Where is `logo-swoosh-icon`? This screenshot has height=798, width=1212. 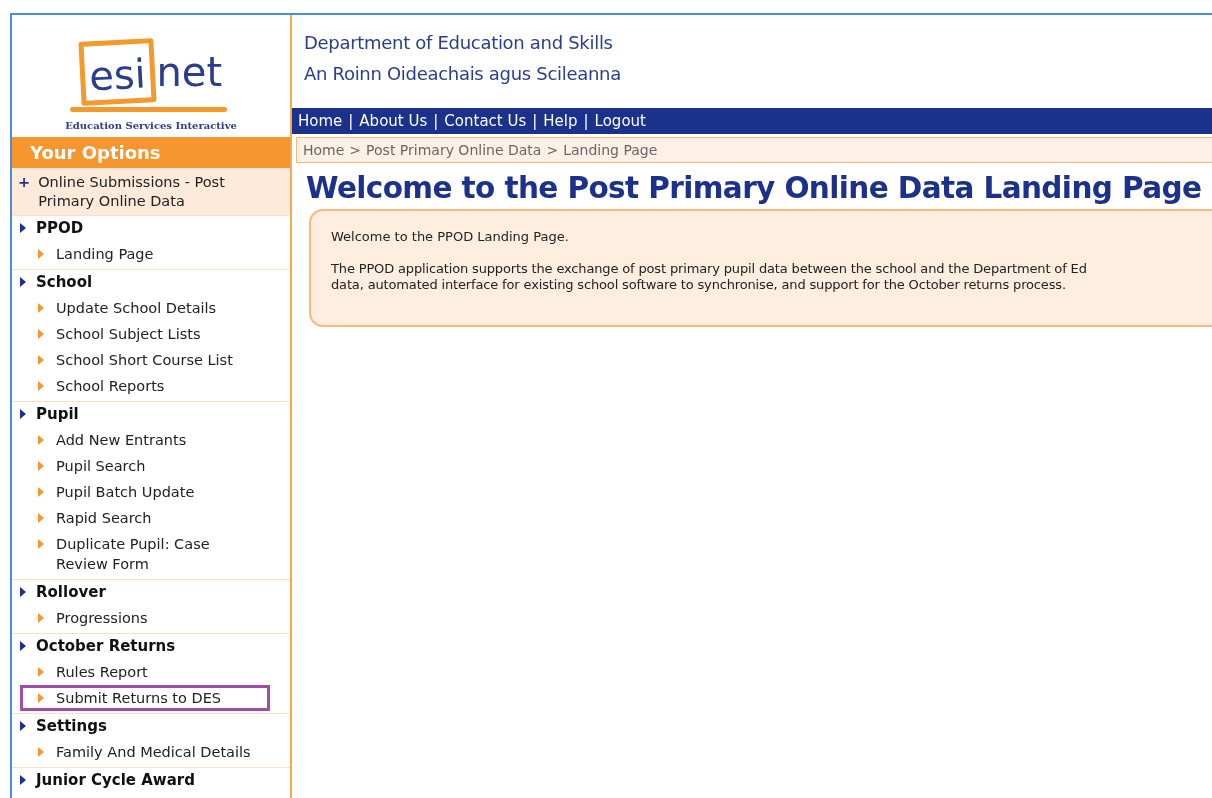 logo-swoosh-icon is located at coordinates (148, 109).